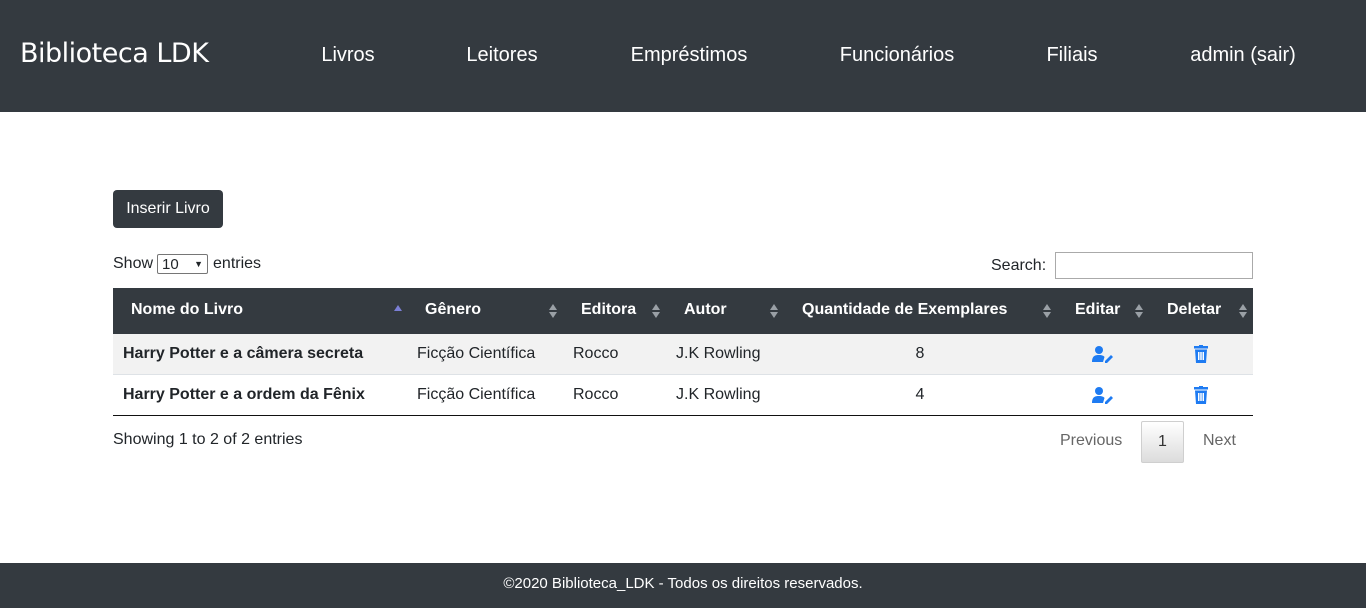 The height and width of the screenshot is (608, 1366). Describe the element at coordinates (1194, 311) in the screenshot. I see `column-header-deletar: Deletar` at that location.